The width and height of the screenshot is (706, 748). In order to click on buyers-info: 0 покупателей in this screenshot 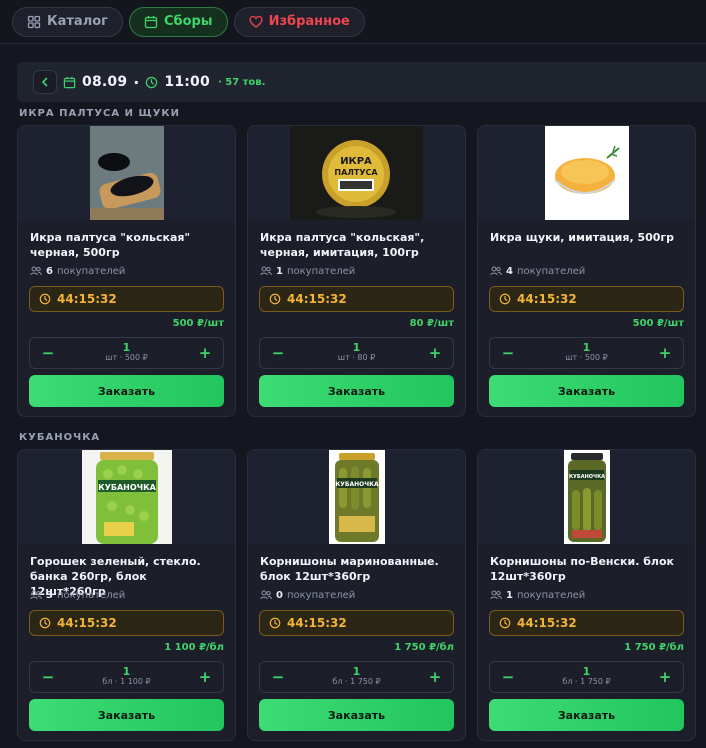, I will do `click(356, 595)`.